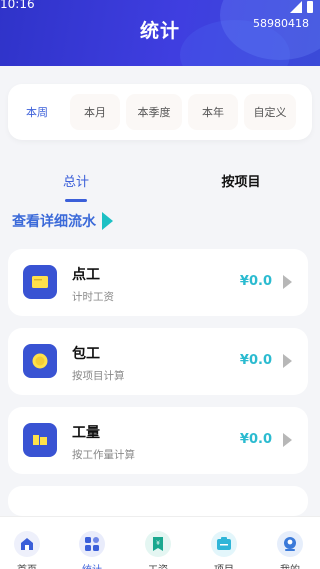  I want to click on play-arrow-icon, so click(107, 221).